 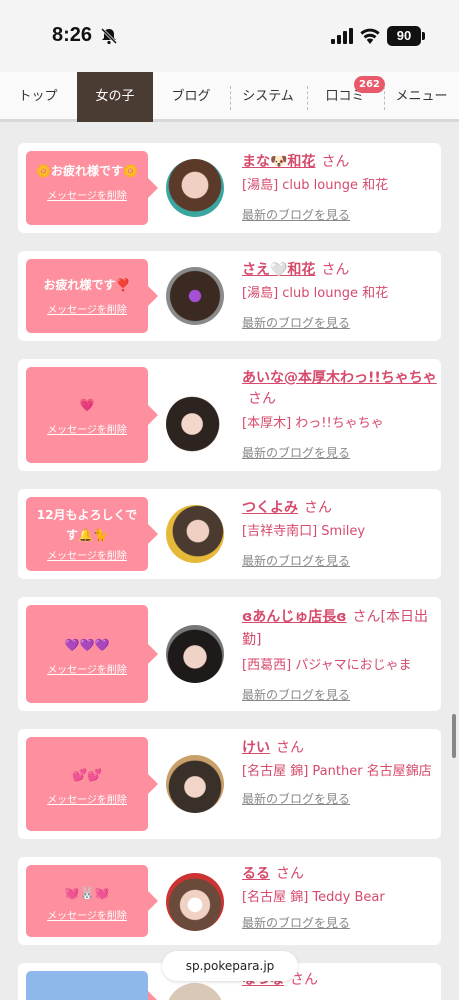 What do you see at coordinates (230, 966) in the screenshot?
I see `url-bar: sp.pokepara.jp` at bounding box center [230, 966].